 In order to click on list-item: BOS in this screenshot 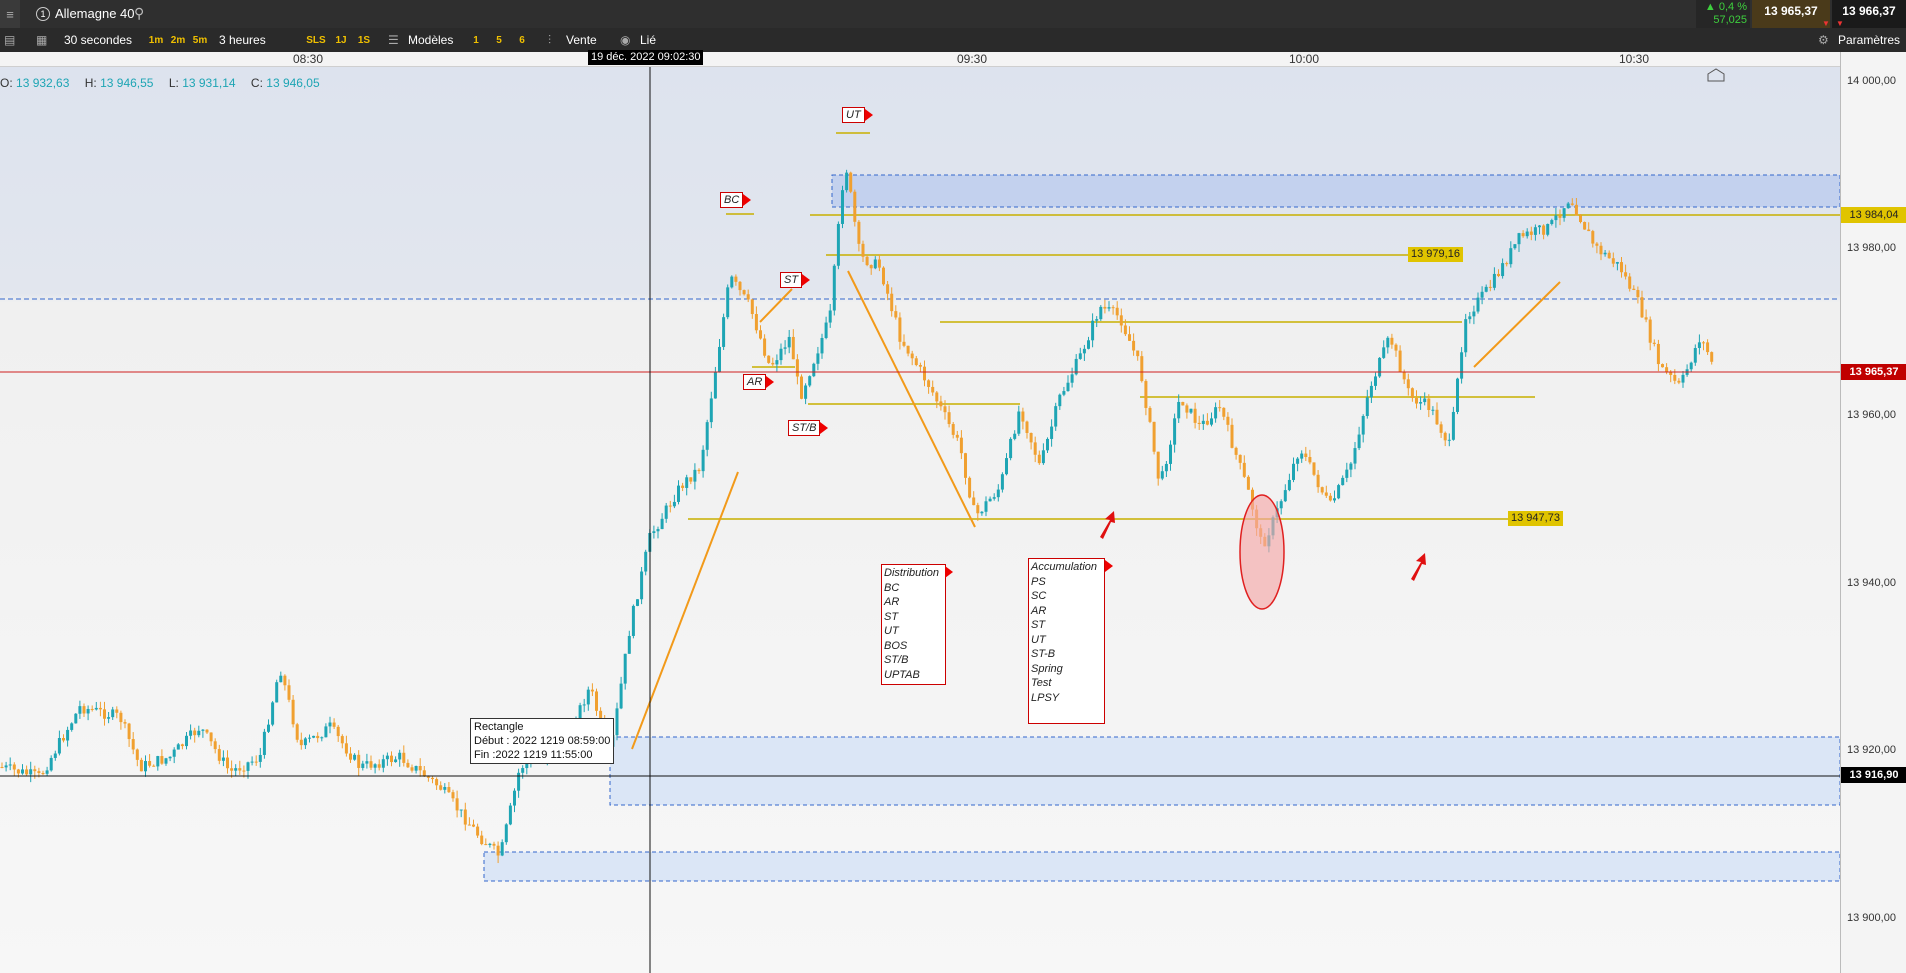, I will do `click(896, 645)`.